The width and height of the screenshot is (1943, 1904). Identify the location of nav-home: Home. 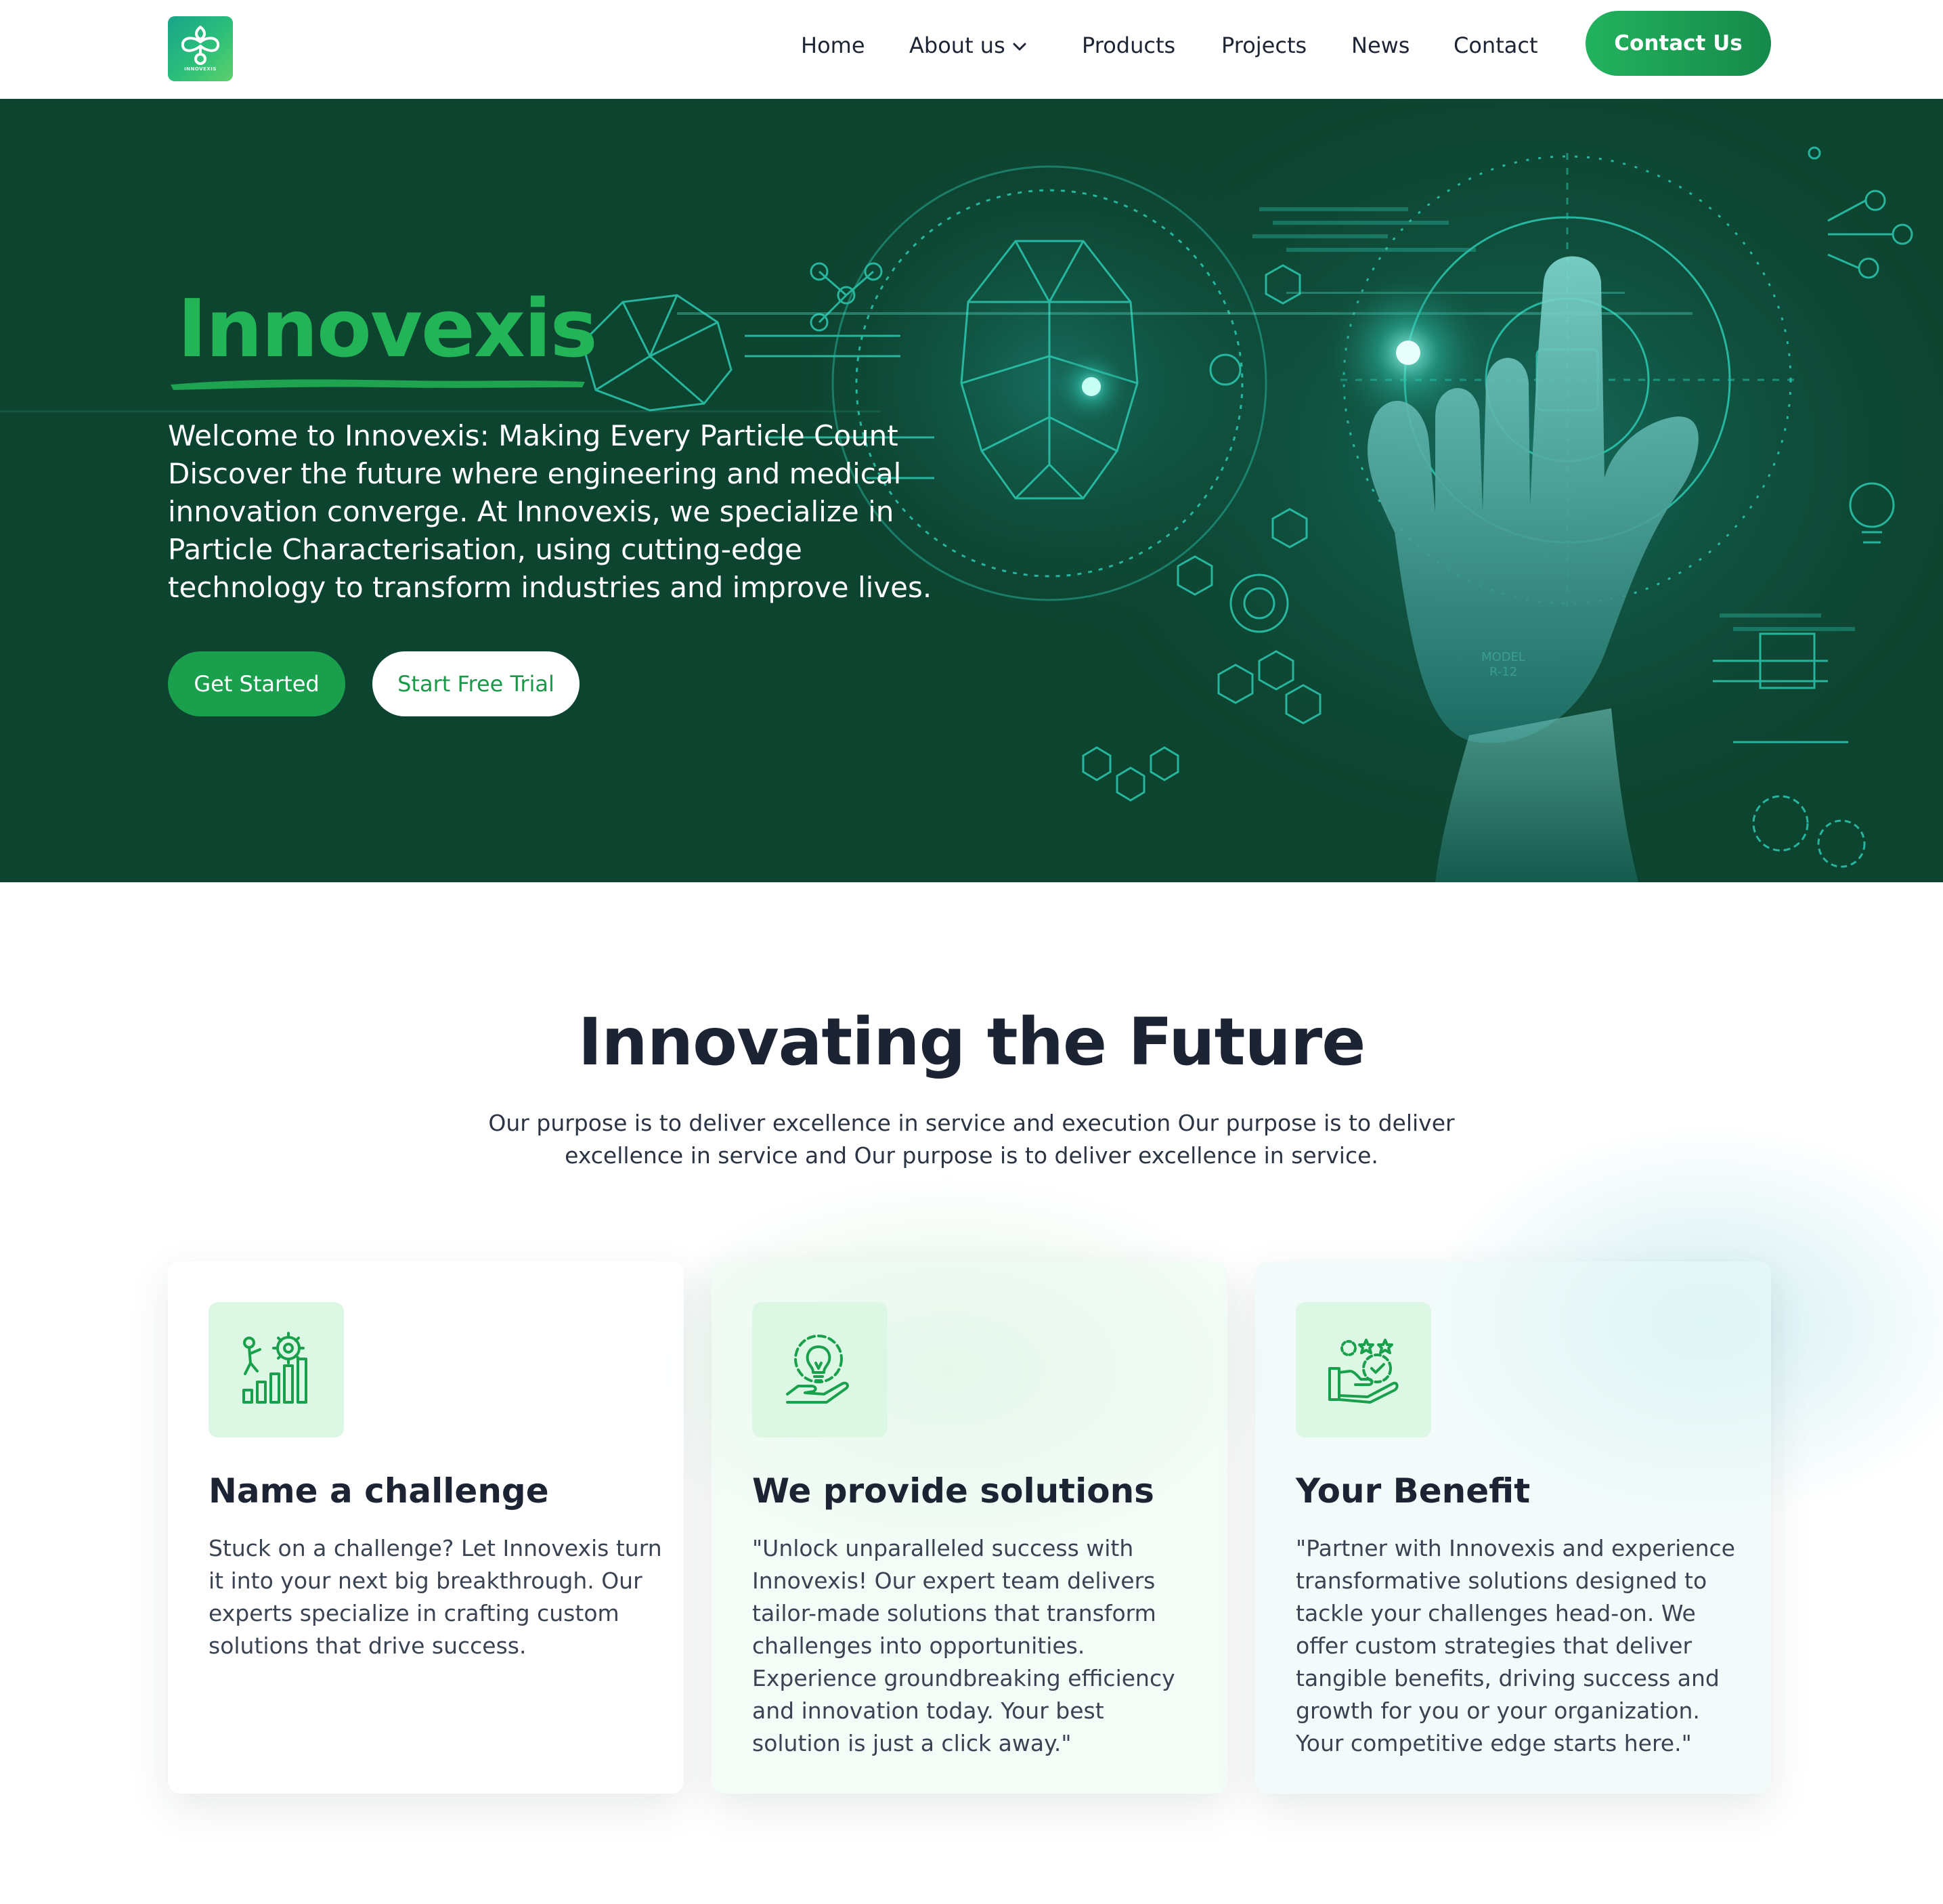
(833, 46).